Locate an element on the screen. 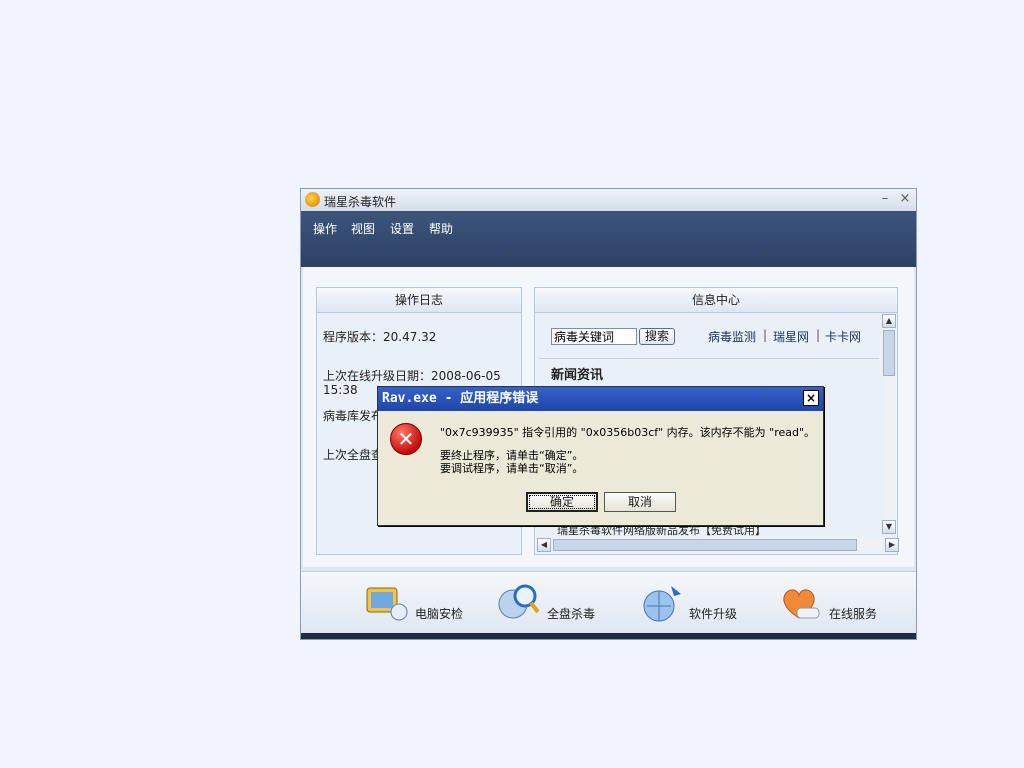  pc-check-label: 电脑安检 is located at coordinates (439, 614).